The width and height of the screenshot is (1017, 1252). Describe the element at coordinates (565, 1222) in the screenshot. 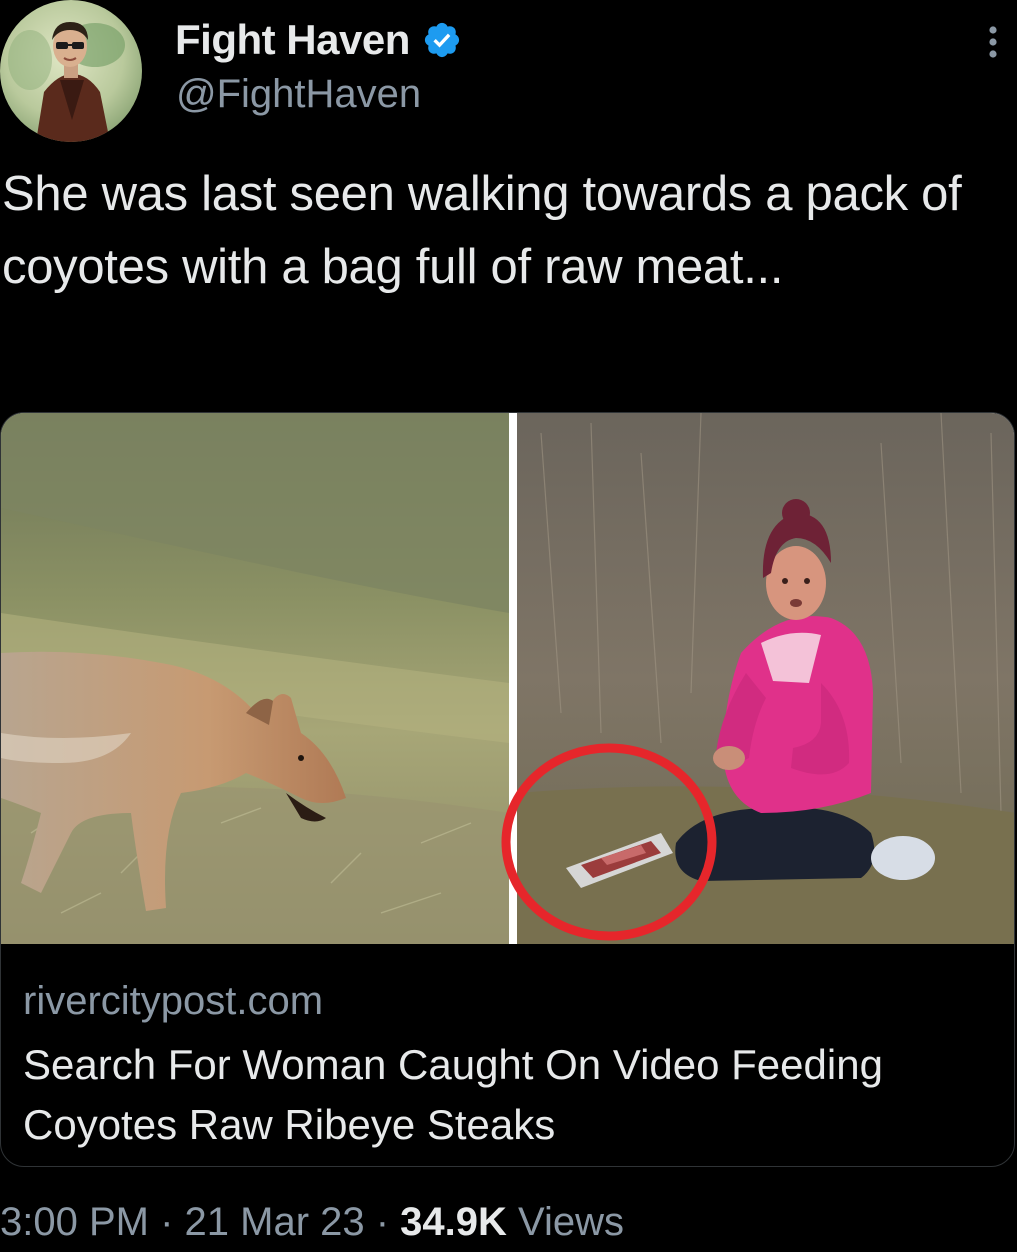

I see `views-label: Views` at that location.